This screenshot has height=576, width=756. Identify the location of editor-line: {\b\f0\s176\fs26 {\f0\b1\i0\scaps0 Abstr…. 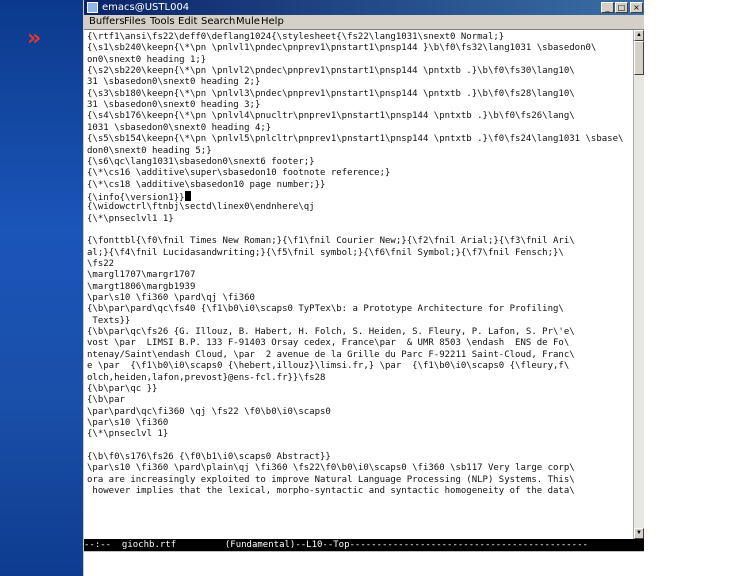
(209, 456).